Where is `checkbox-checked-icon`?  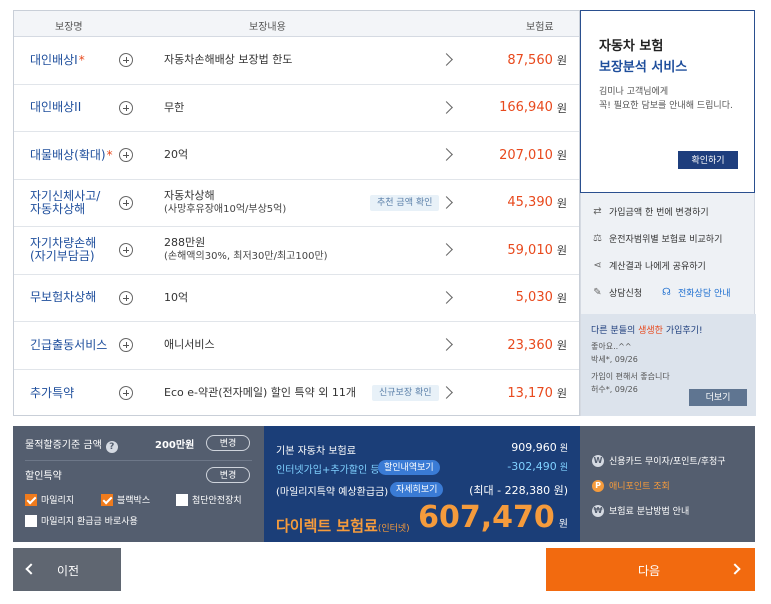
checkbox-checked-icon is located at coordinates (107, 499).